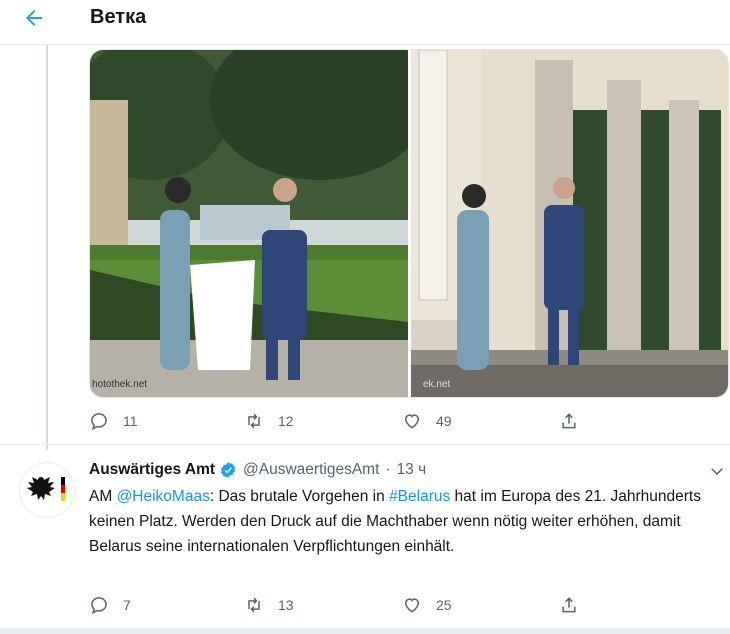 This screenshot has height=634, width=730. Describe the element at coordinates (379, 608) in the screenshot. I see `reply-tweet-actions: 7 13 25` at that location.